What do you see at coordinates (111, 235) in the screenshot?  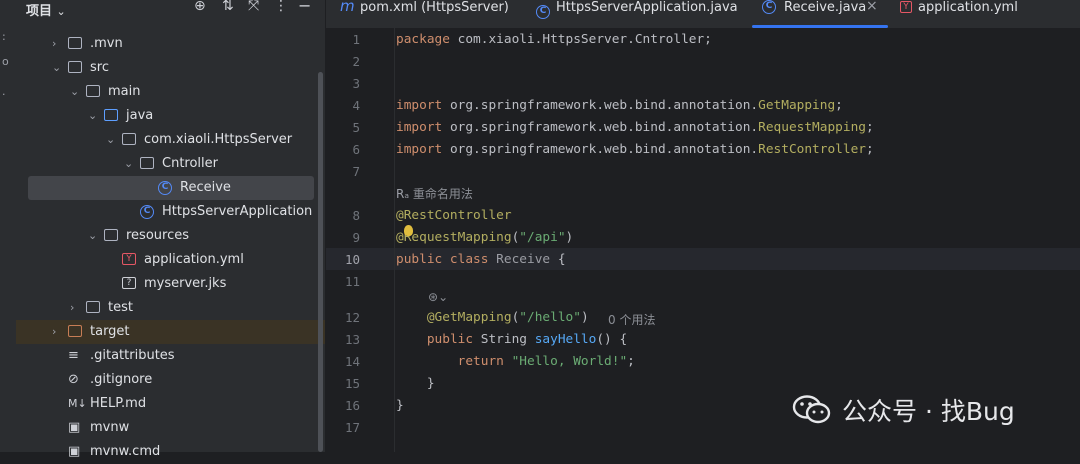 I see `resources-folder-icon` at bounding box center [111, 235].